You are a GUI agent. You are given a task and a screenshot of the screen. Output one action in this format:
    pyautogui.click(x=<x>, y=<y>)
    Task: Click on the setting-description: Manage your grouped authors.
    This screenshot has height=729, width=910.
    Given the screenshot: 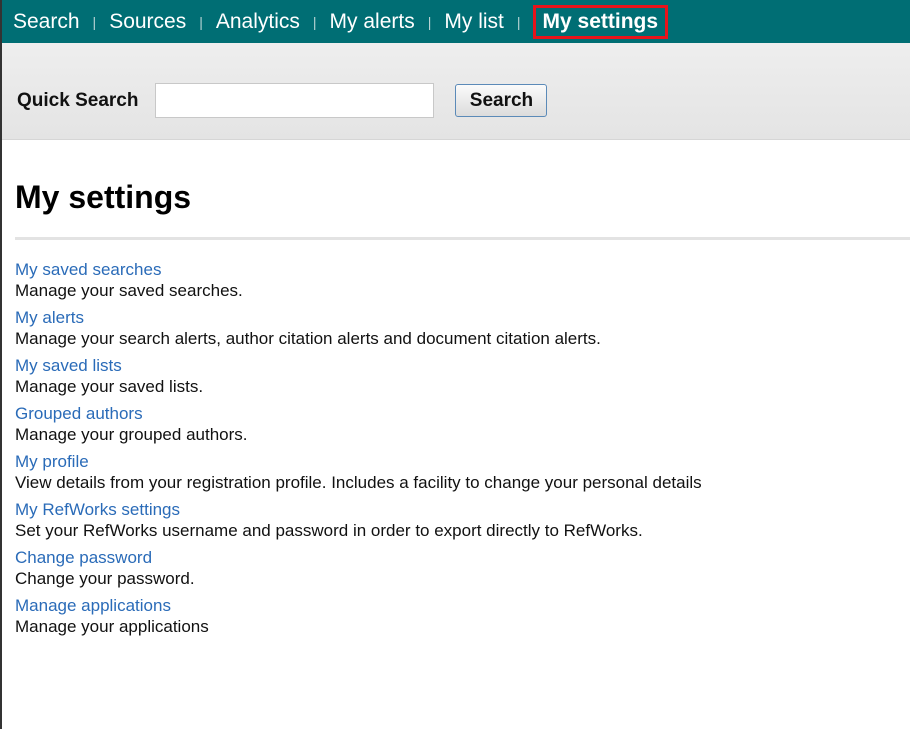 What is the action you would take?
    pyautogui.click(x=131, y=434)
    